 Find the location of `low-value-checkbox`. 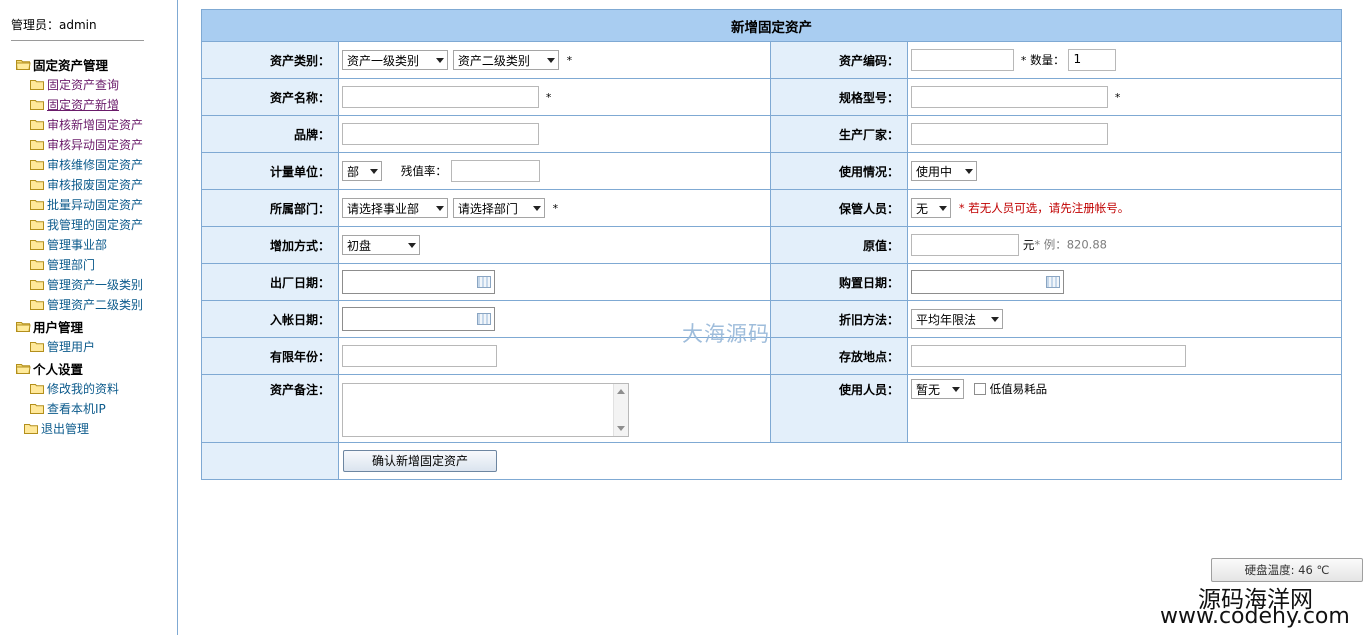

low-value-checkbox is located at coordinates (979, 389).